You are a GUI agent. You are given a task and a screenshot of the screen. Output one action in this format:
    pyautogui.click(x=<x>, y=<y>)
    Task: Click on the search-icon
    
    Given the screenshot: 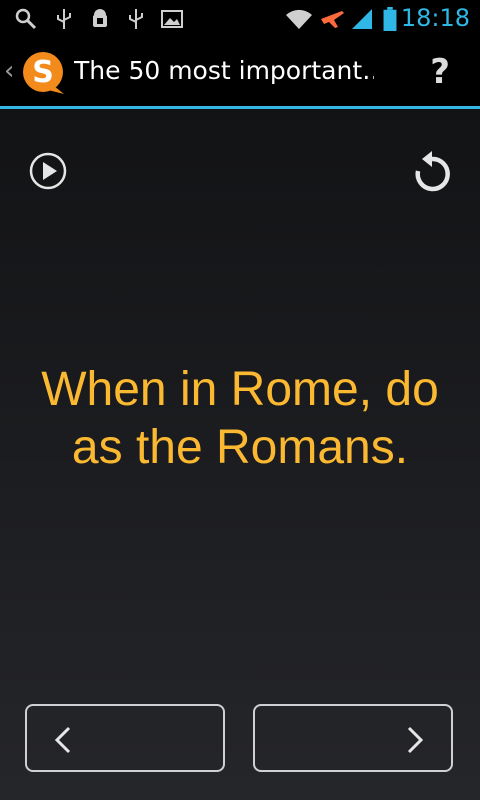 What is the action you would take?
    pyautogui.click(x=26, y=19)
    